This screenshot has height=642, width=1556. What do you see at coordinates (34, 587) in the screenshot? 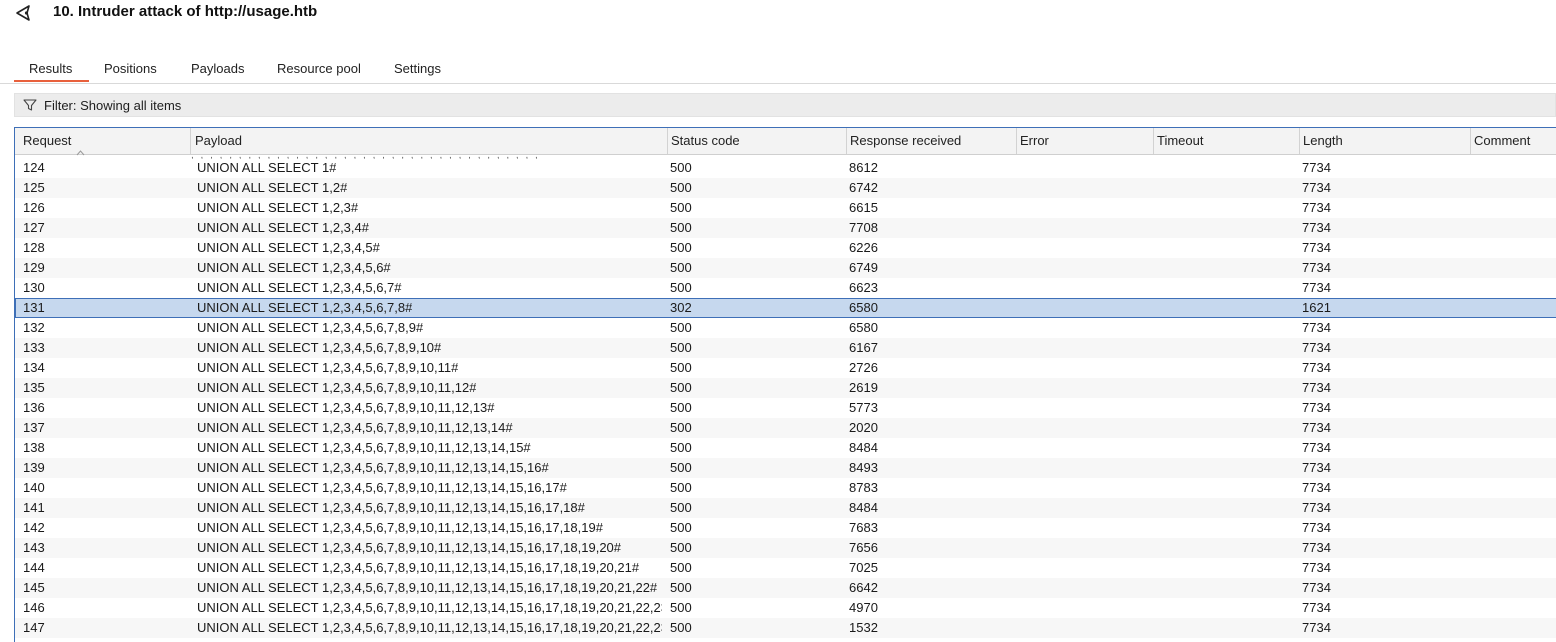
I see `cell-request: 145` at bounding box center [34, 587].